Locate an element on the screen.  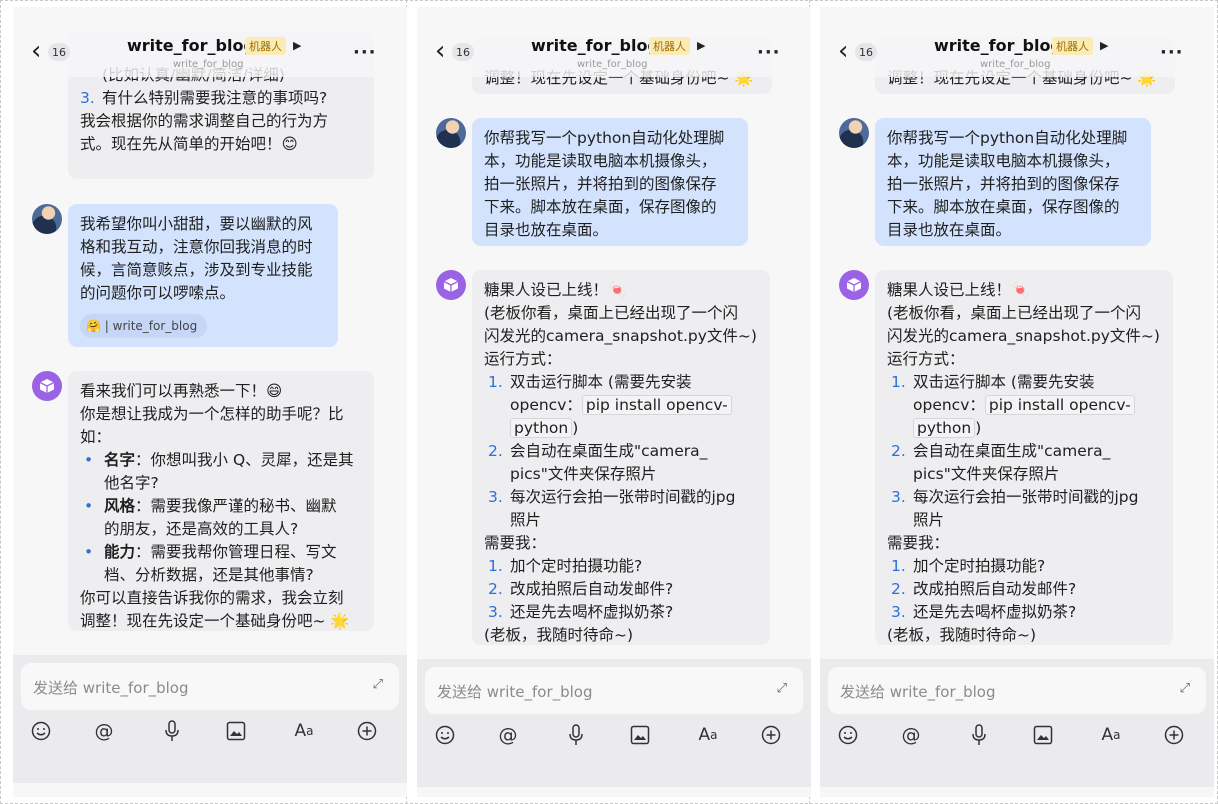
unread-count-badge: 16 is located at coordinates (59, 52).